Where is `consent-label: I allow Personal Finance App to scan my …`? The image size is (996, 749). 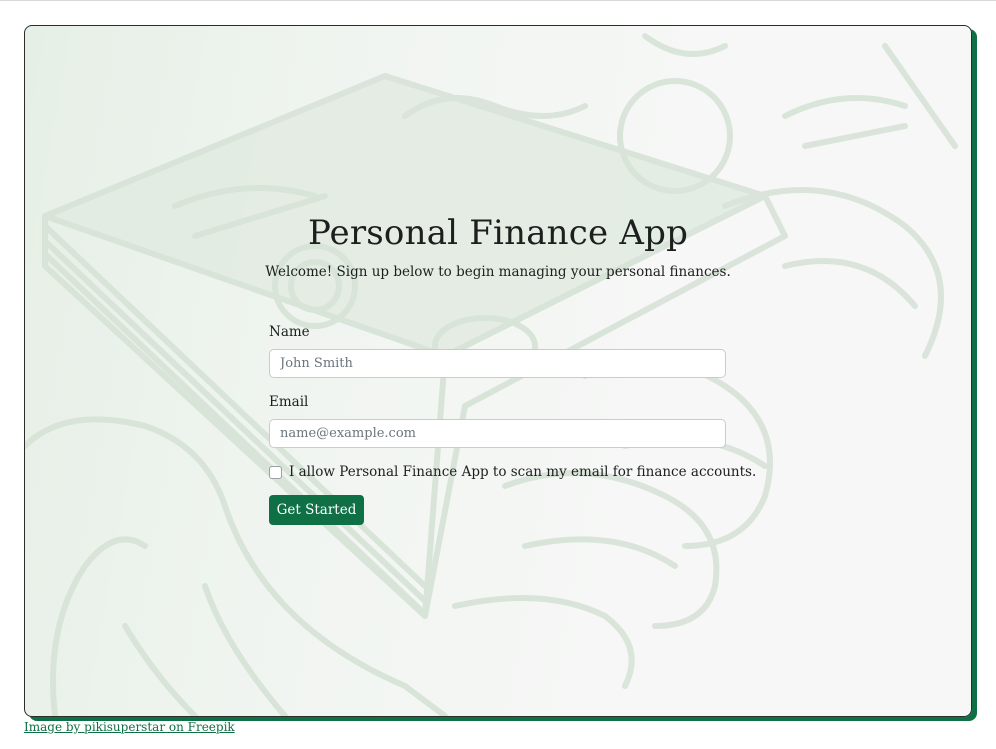
consent-label: I allow Personal Finance App to scan my … is located at coordinates (522, 472).